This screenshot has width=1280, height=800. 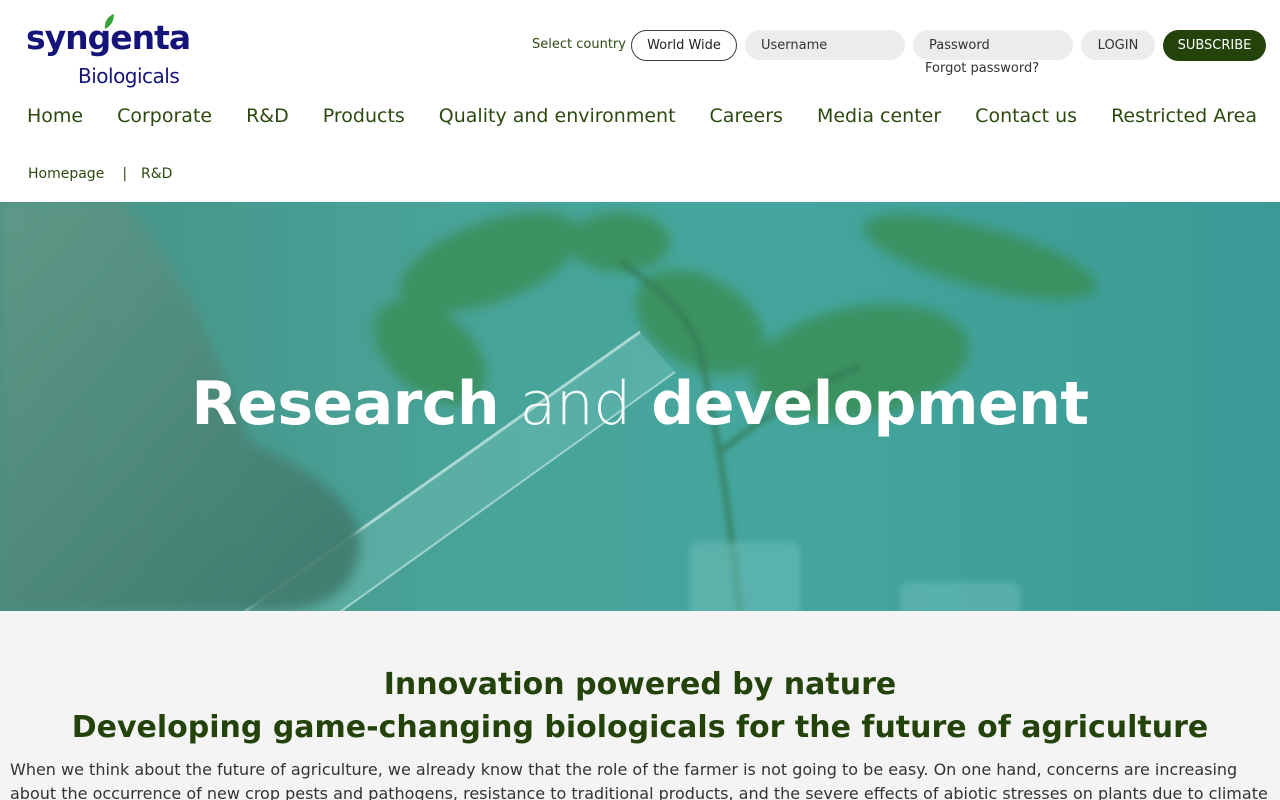 I want to click on login-button: LOGIN, so click(x=1118, y=45).